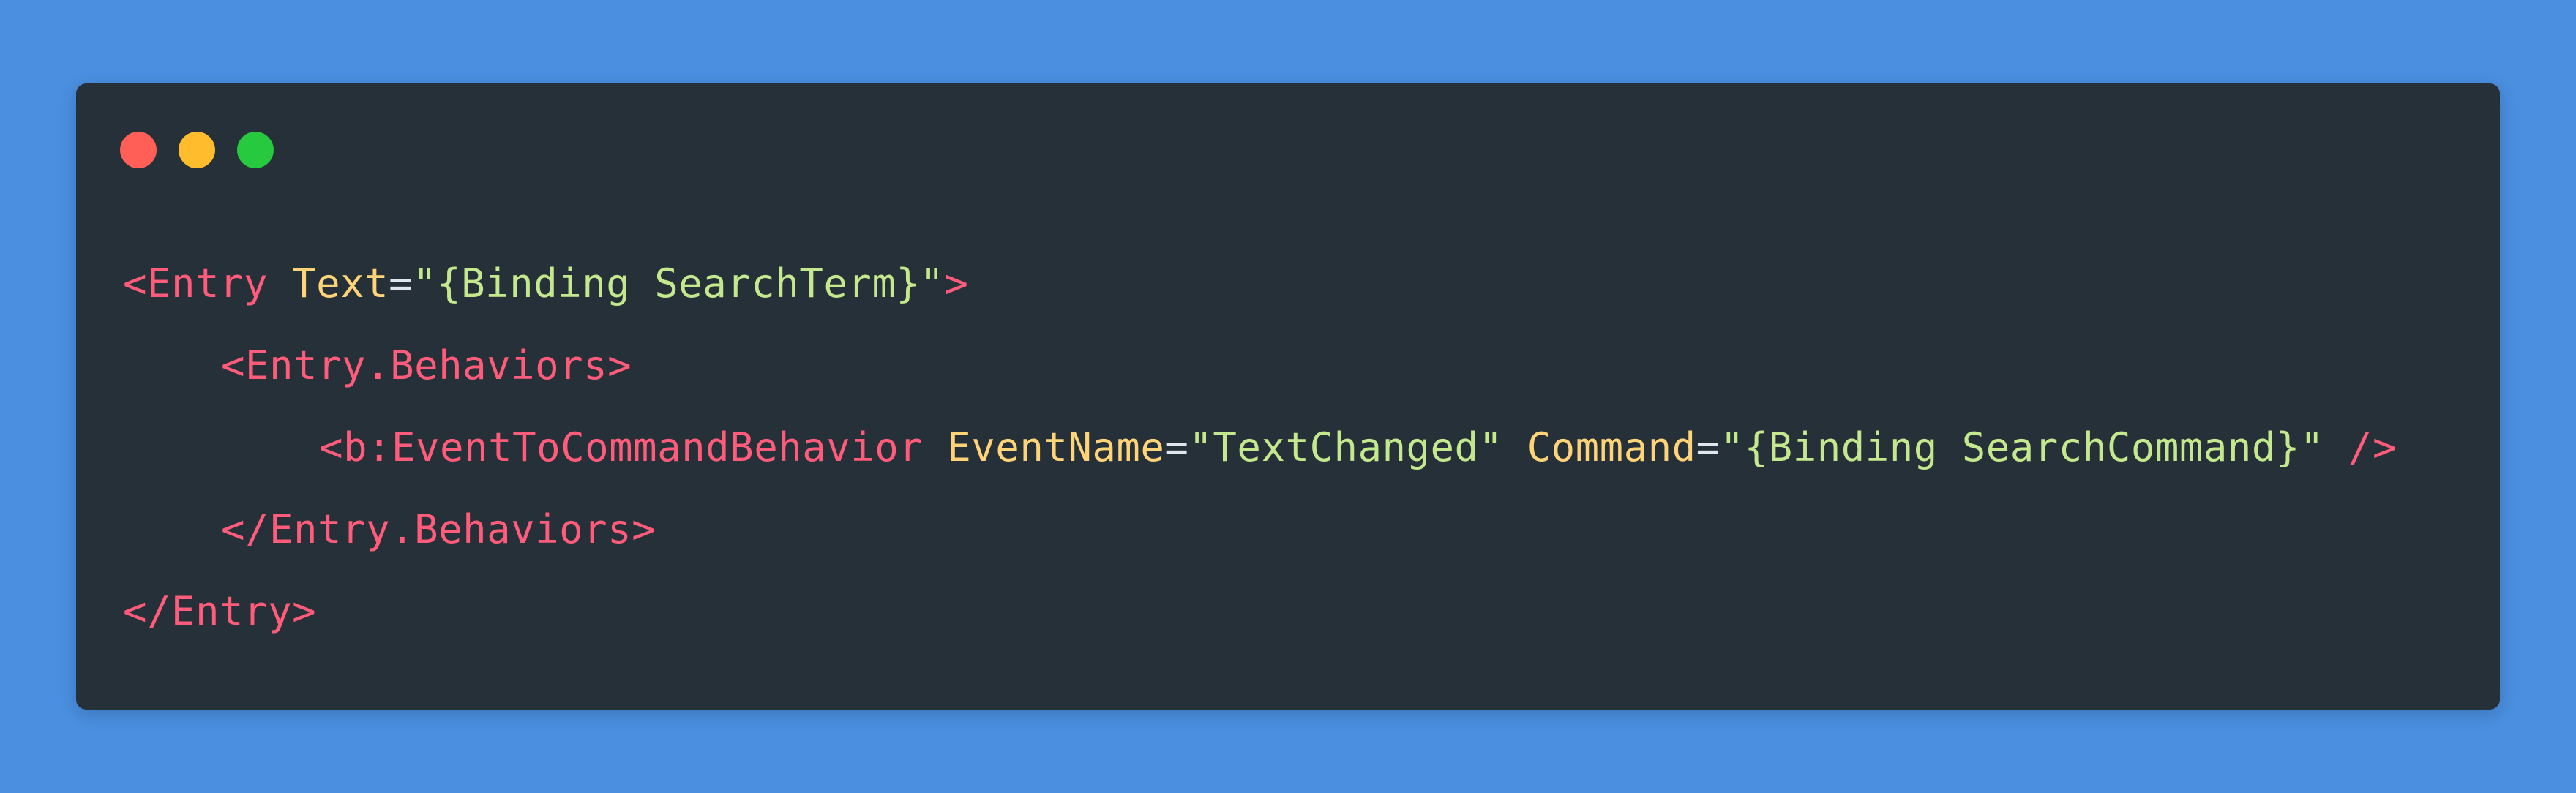 The image size is (2576, 793). Describe the element at coordinates (220, 611) in the screenshot. I see `code-token-tag: </Entry>` at that location.